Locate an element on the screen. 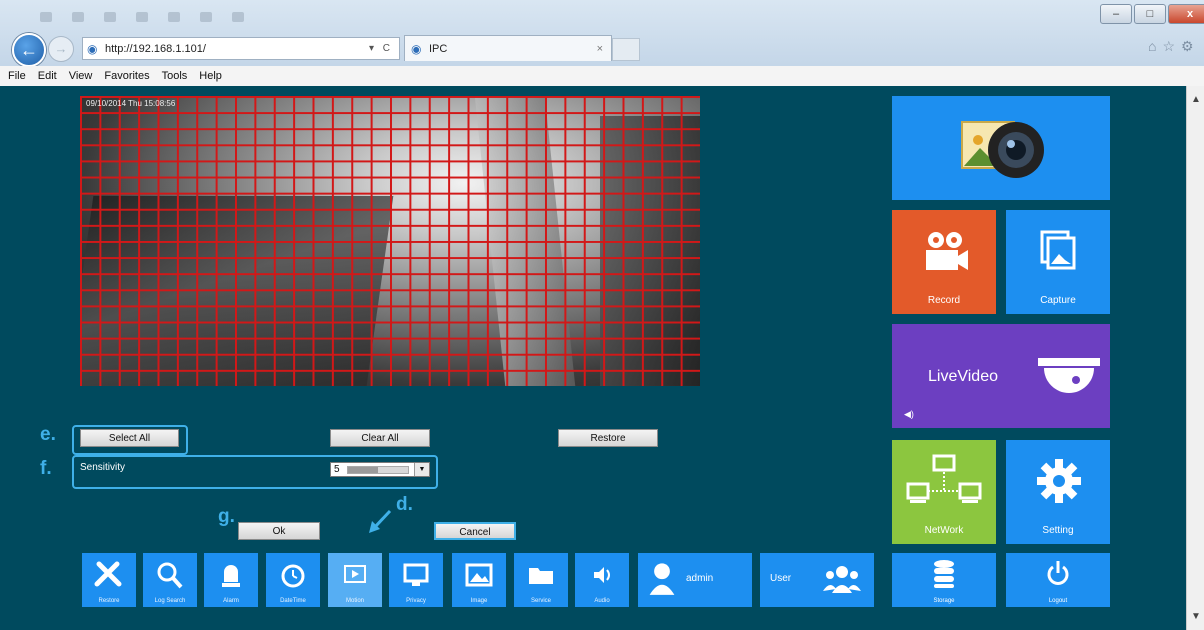 The image size is (1204, 630). menu-view: View is located at coordinates (81, 76).